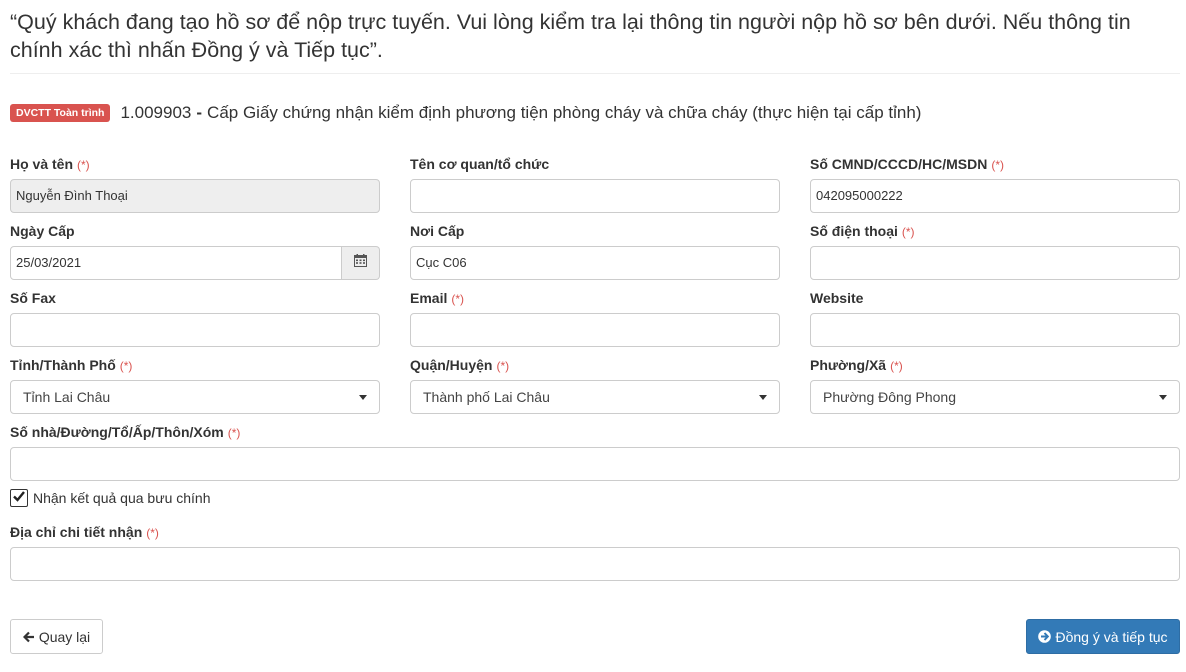 The height and width of the screenshot is (672, 1186). What do you see at coordinates (451, 365) in the screenshot?
I see `district-label-text: Quận/Huyện` at bounding box center [451, 365].